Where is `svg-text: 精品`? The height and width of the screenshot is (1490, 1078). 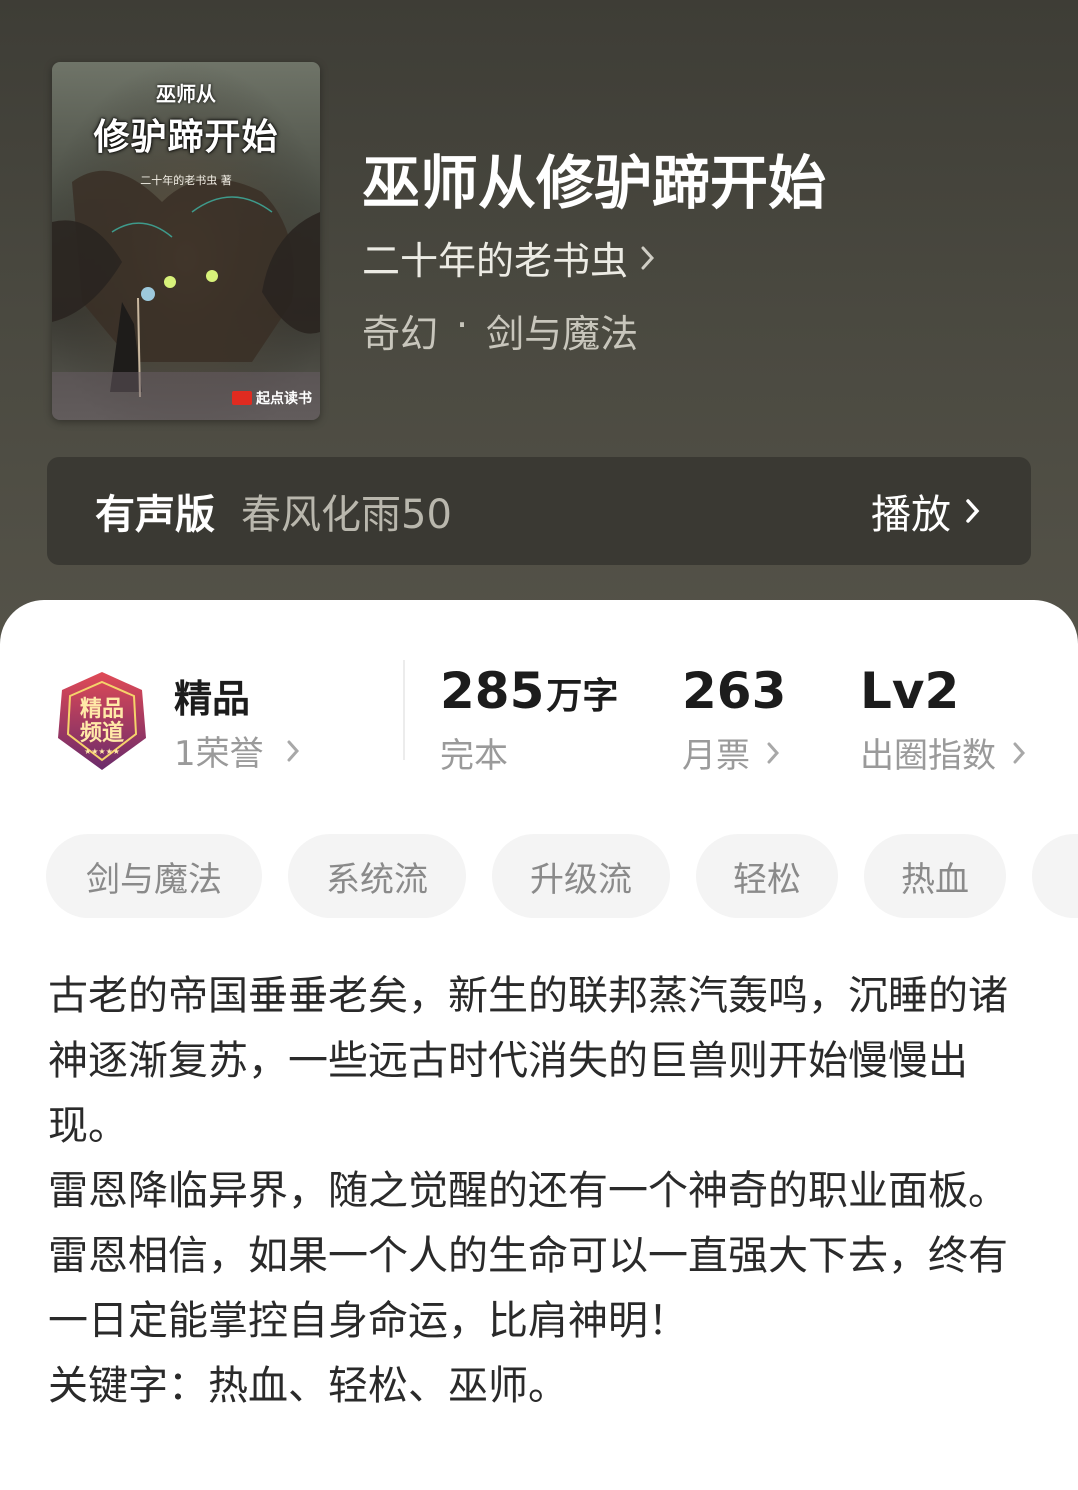 svg-text: 精品 is located at coordinates (102, 709).